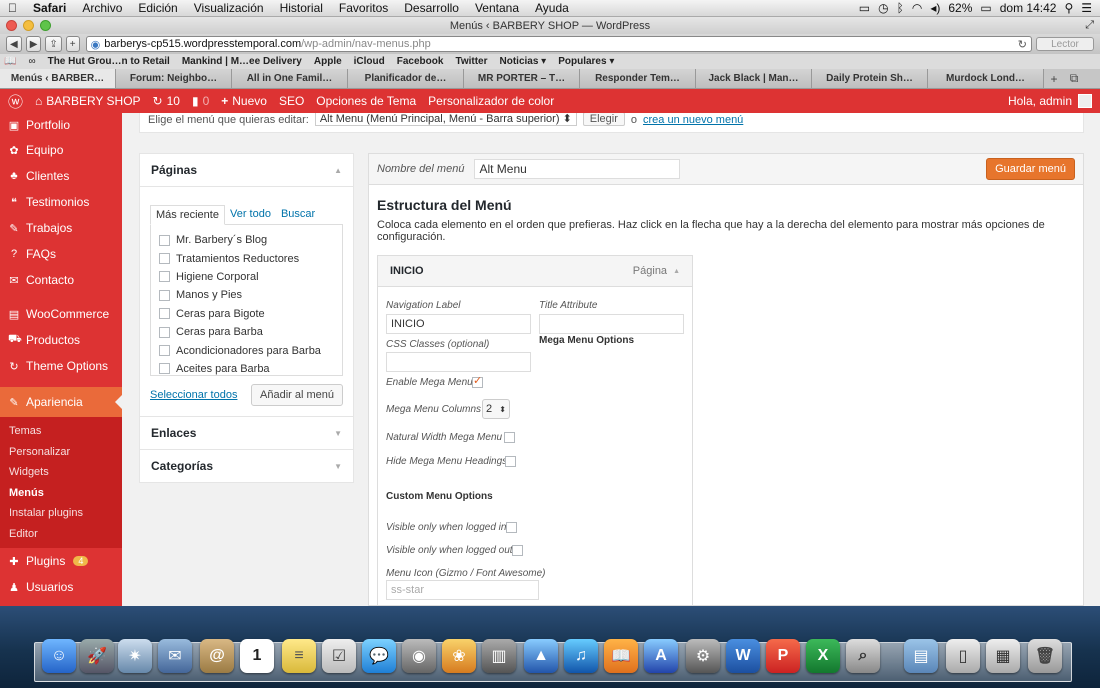 This screenshot has height=688, width=1100. What do you see at coordinates (499, 656) in the screenshot?
I see `numbers-icon: ▥` at bounding box center [499, 656].